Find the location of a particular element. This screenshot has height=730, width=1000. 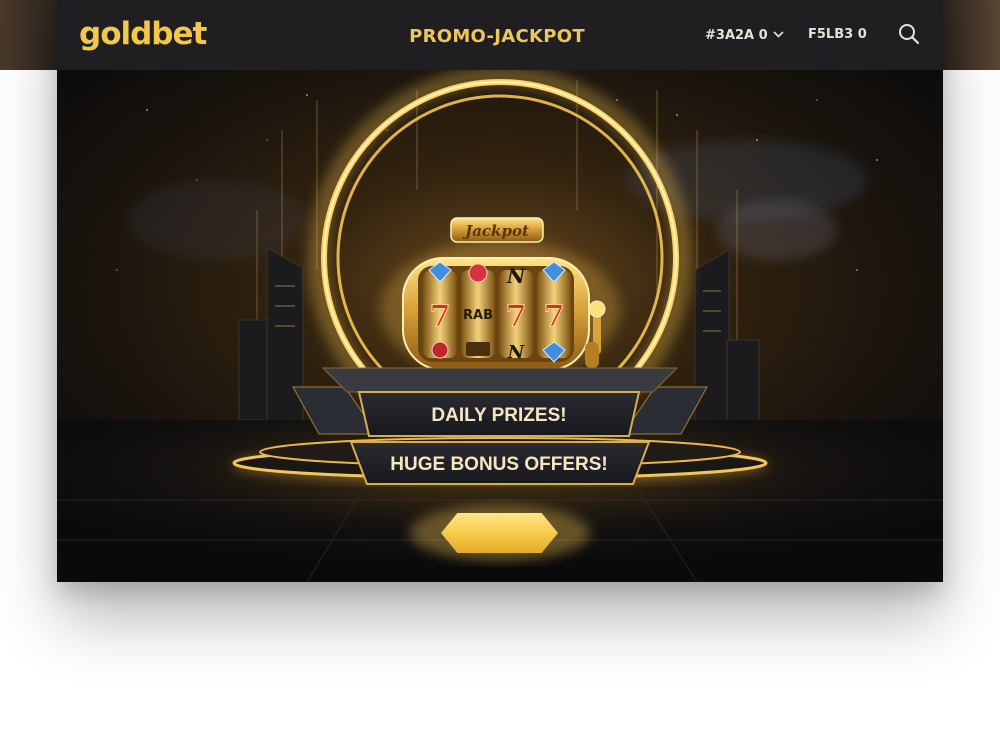

nav-dropdown-label: #3A2A 0 is located at coordinates (736, 35).